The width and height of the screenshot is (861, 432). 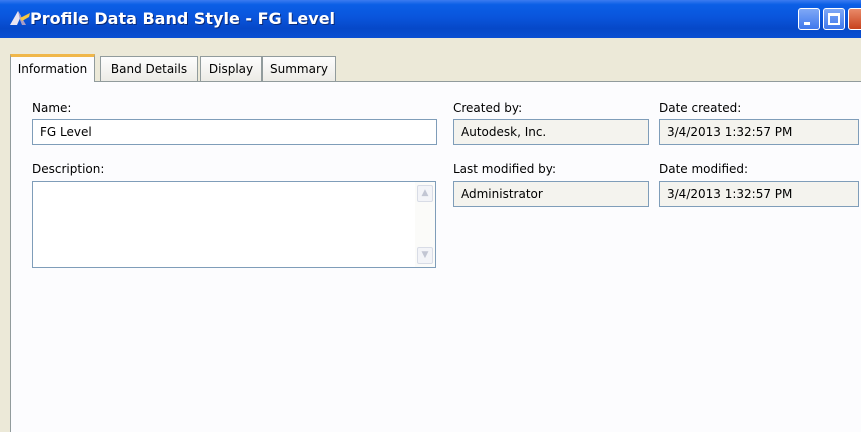 What do you see at coordinates (809, 19) in the screenshot?
I see `minimize-button` at bounding box center [809, 19].